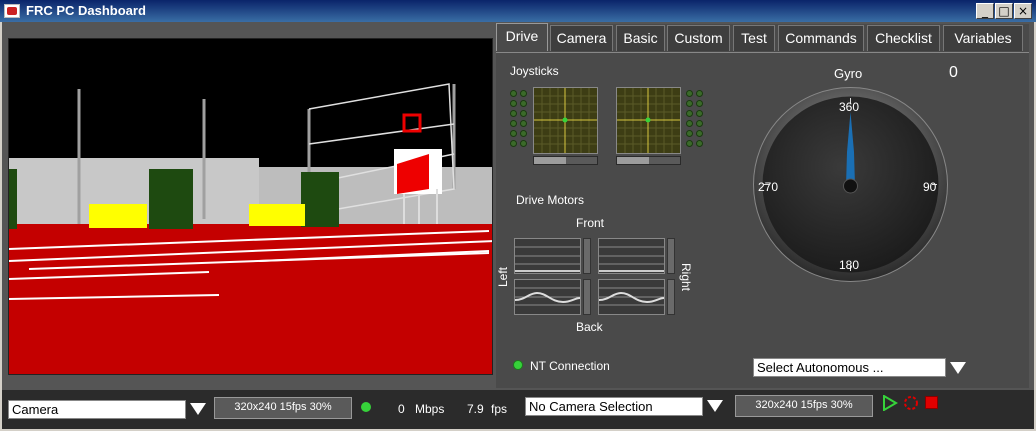  What do you see at coordinates (715, 406) in the screenshot?
I see `camera-selection-dropdown-arrow` at bounding box center [715, 406].